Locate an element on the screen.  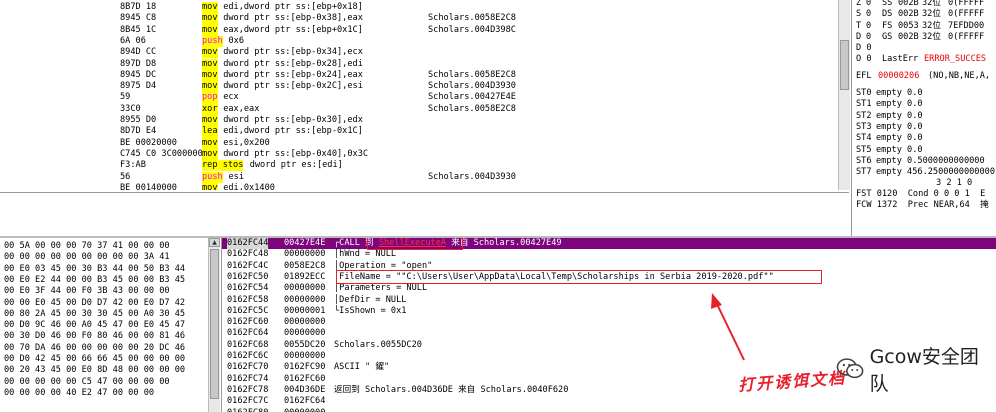
fpu-register-row: ST2 empty 0.0 is located at coordinates (924, 116).